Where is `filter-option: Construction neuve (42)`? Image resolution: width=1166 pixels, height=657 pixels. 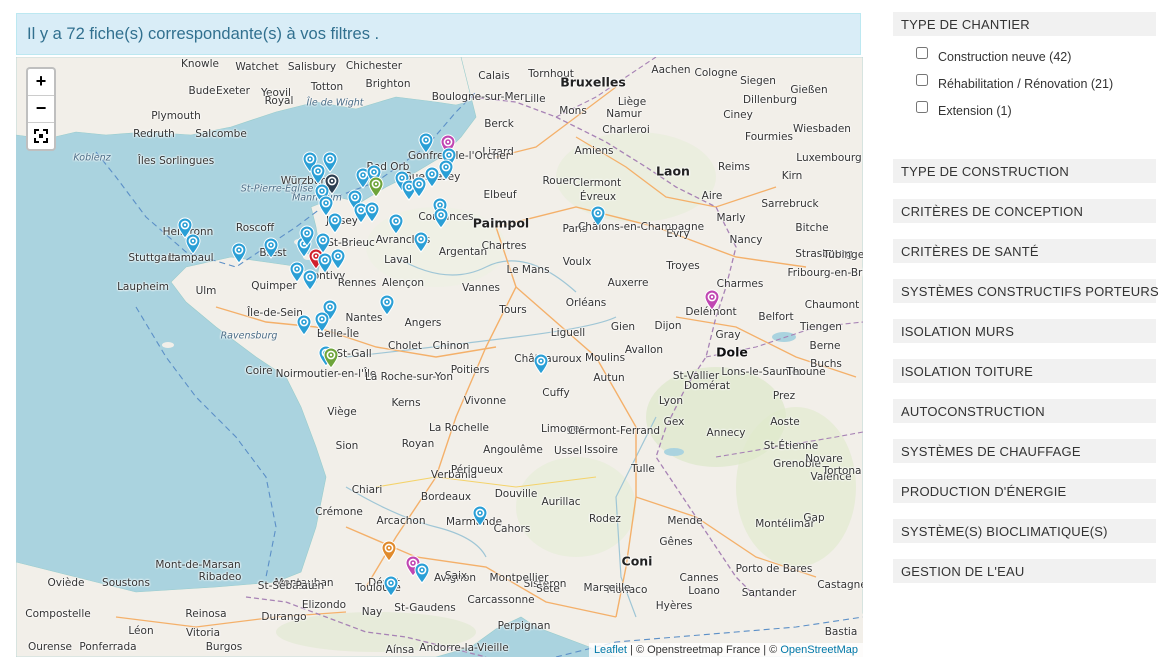 filter-option: Construction neuve (42) is located at coordinates (1036, 56).